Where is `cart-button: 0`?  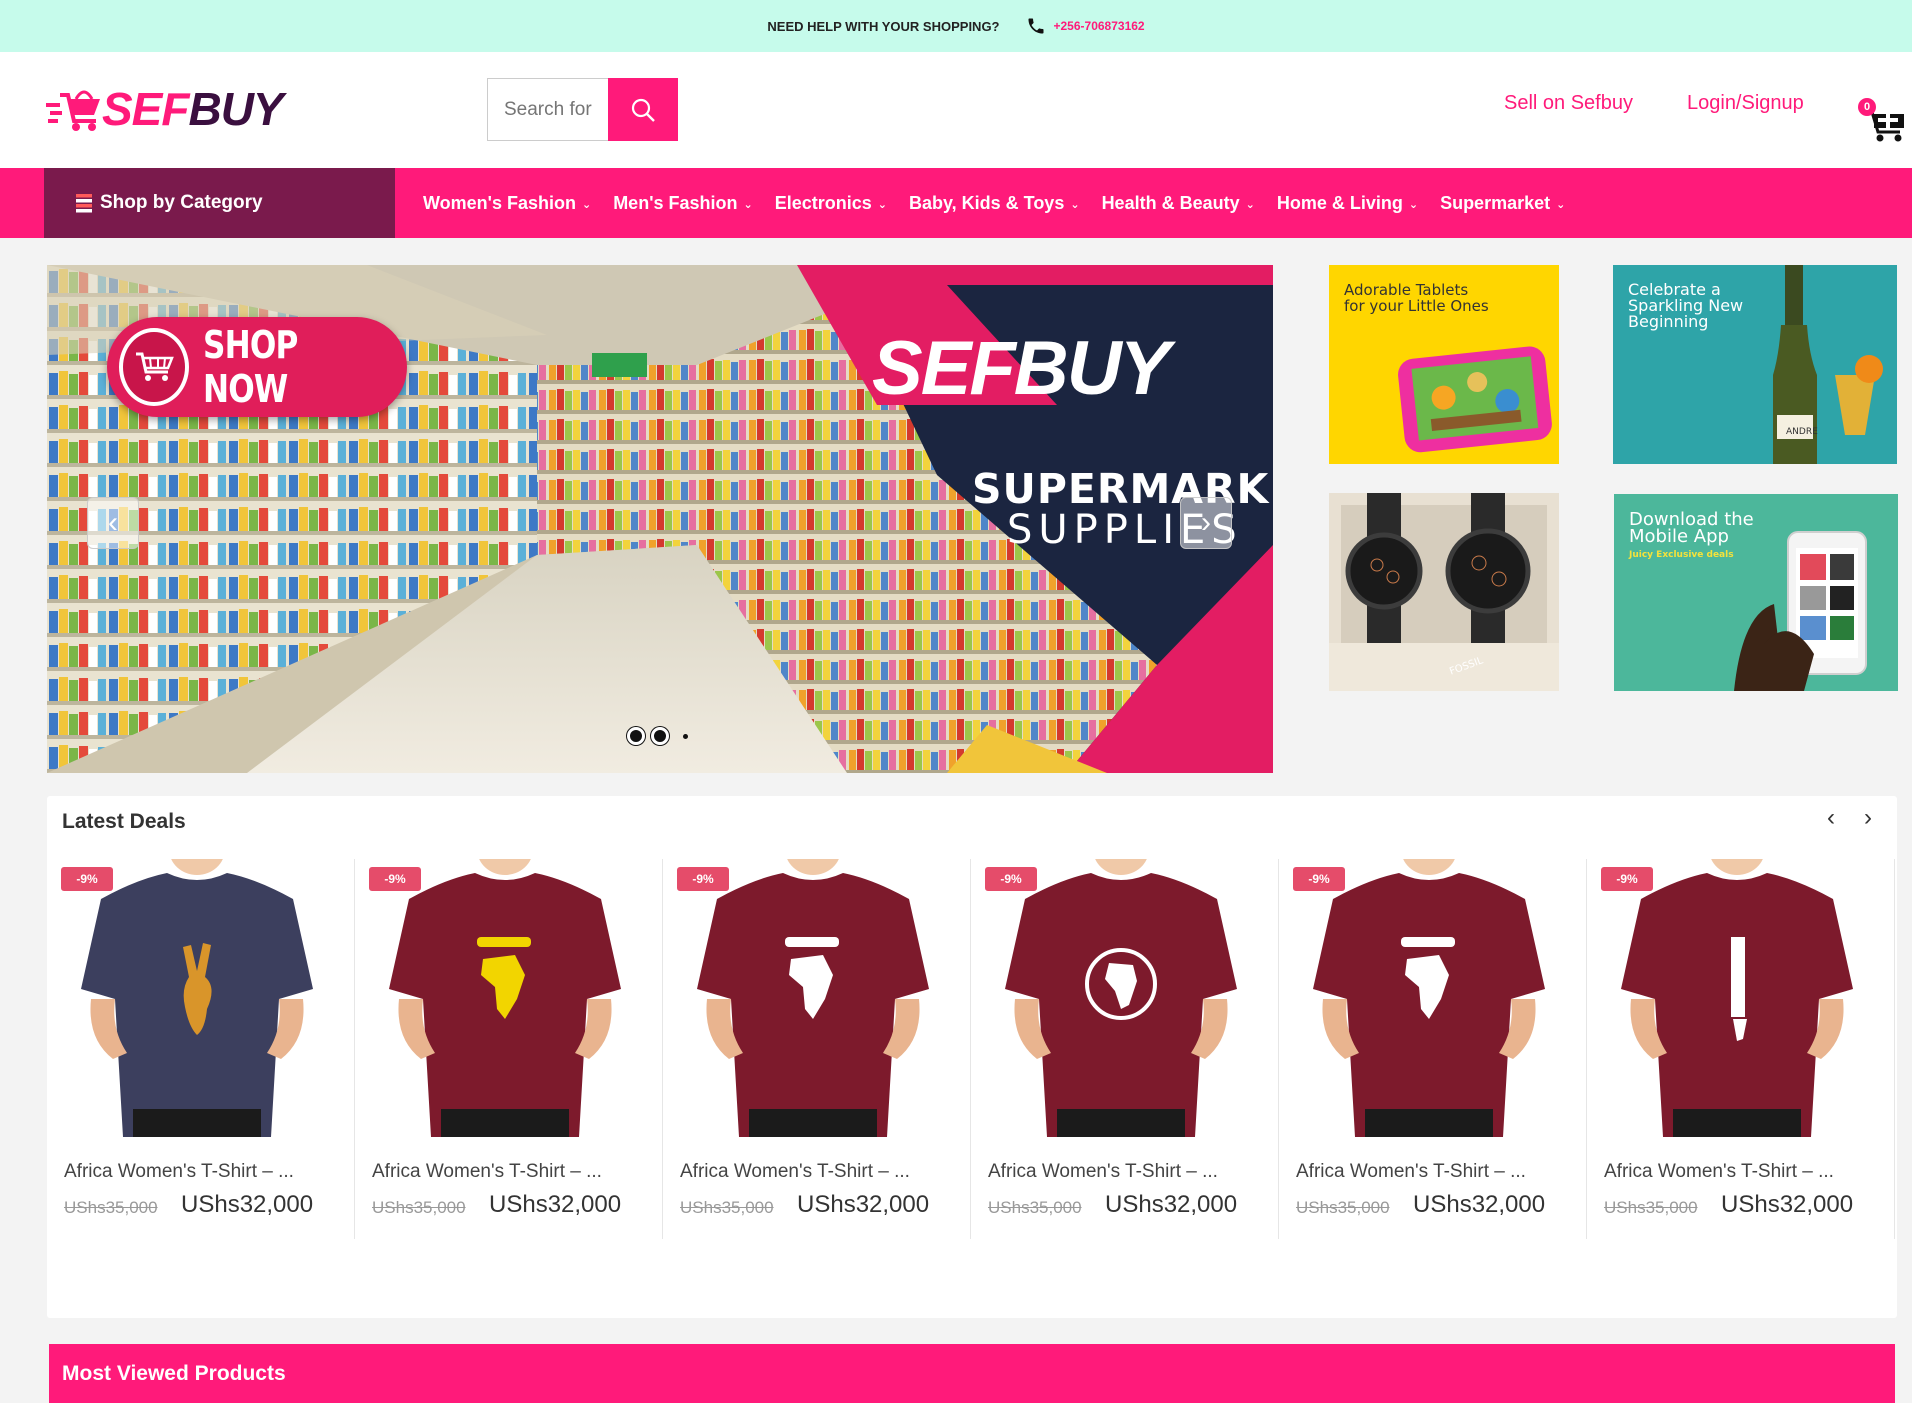
cart-button: 0 is located at coordinates (1883, 121).